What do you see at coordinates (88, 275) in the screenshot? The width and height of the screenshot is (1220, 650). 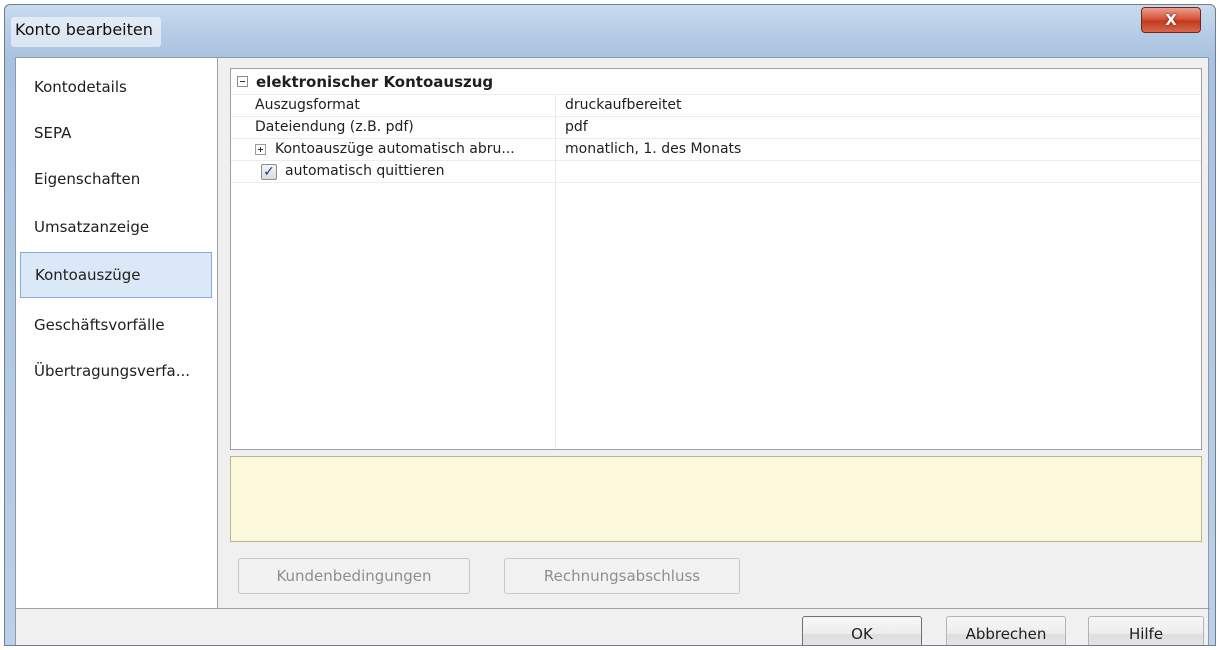 I see `sidebar-item-label: Kontoauszüge` at bounding box center [88, 275].